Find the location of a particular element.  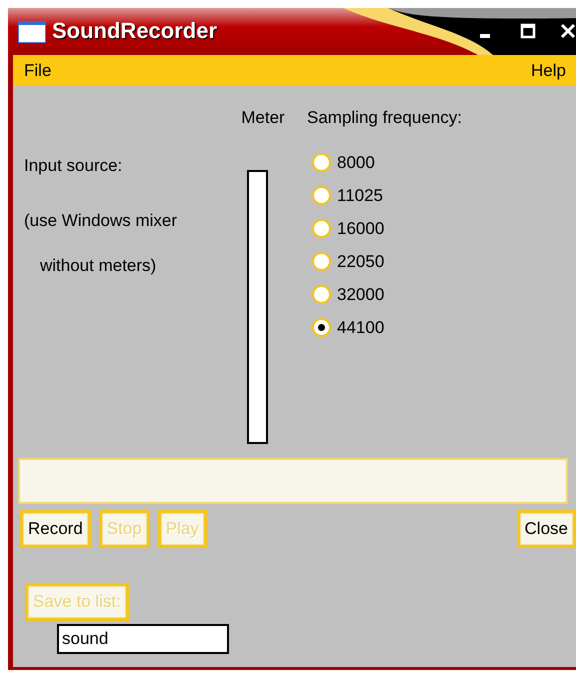

maximize-icon is located at coordinates (528, 31).